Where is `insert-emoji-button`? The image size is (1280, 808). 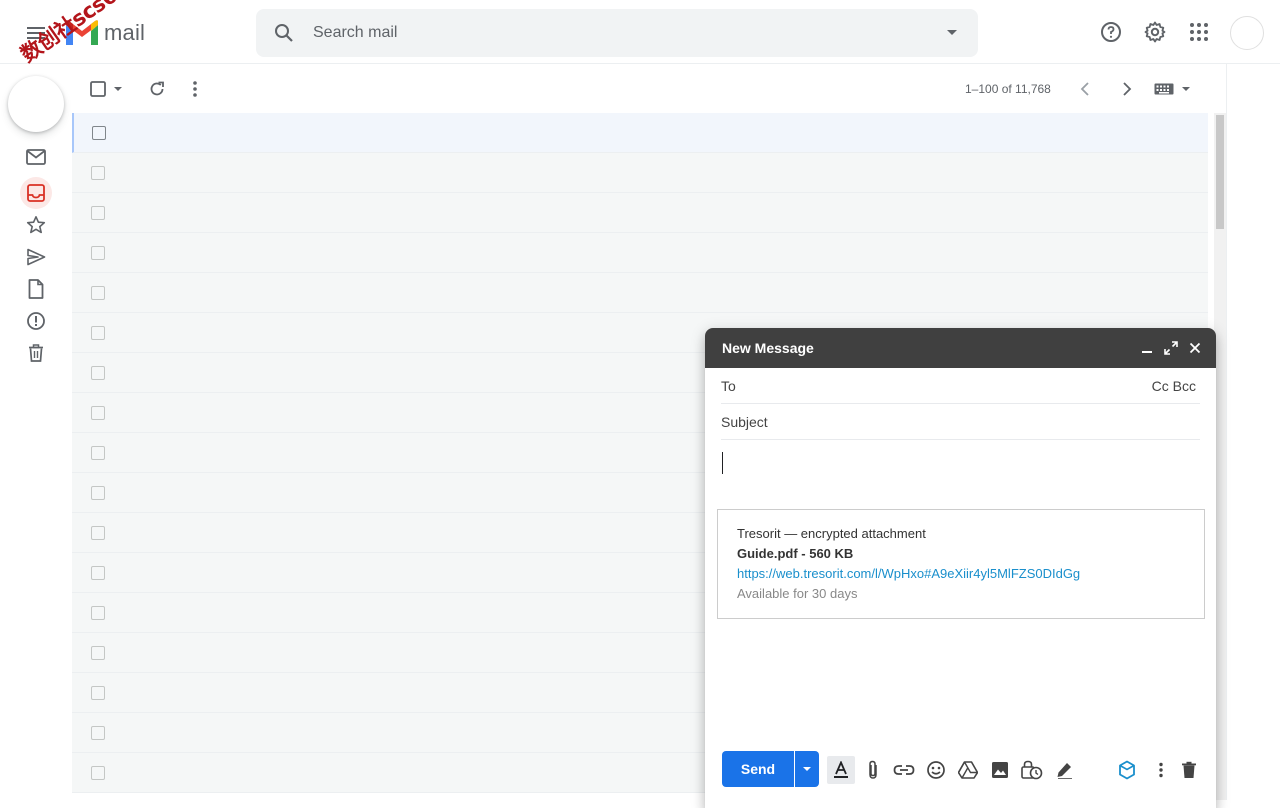 insert-emoji-button is located at coordinates (936, 770).